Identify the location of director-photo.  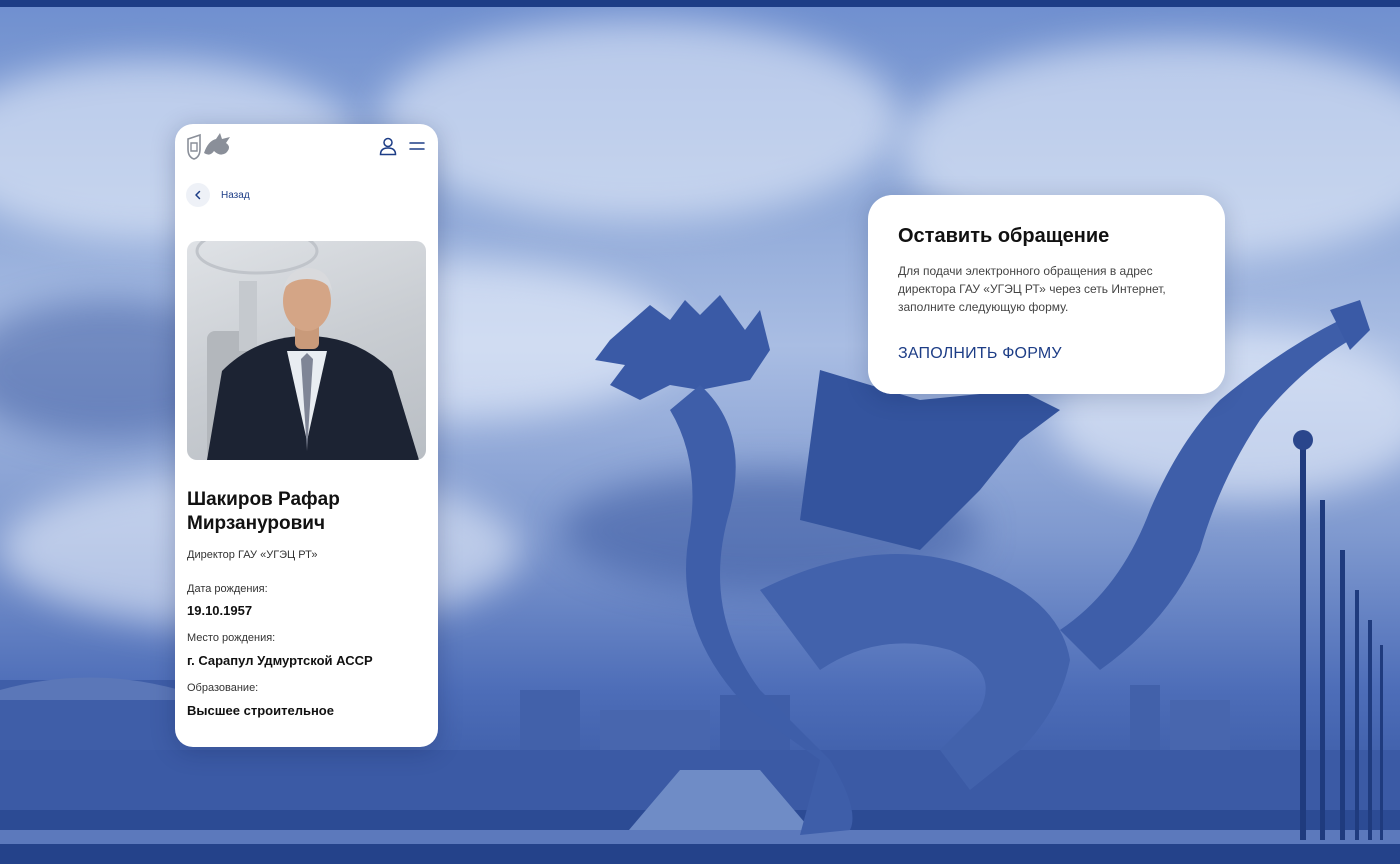
(306, 350).